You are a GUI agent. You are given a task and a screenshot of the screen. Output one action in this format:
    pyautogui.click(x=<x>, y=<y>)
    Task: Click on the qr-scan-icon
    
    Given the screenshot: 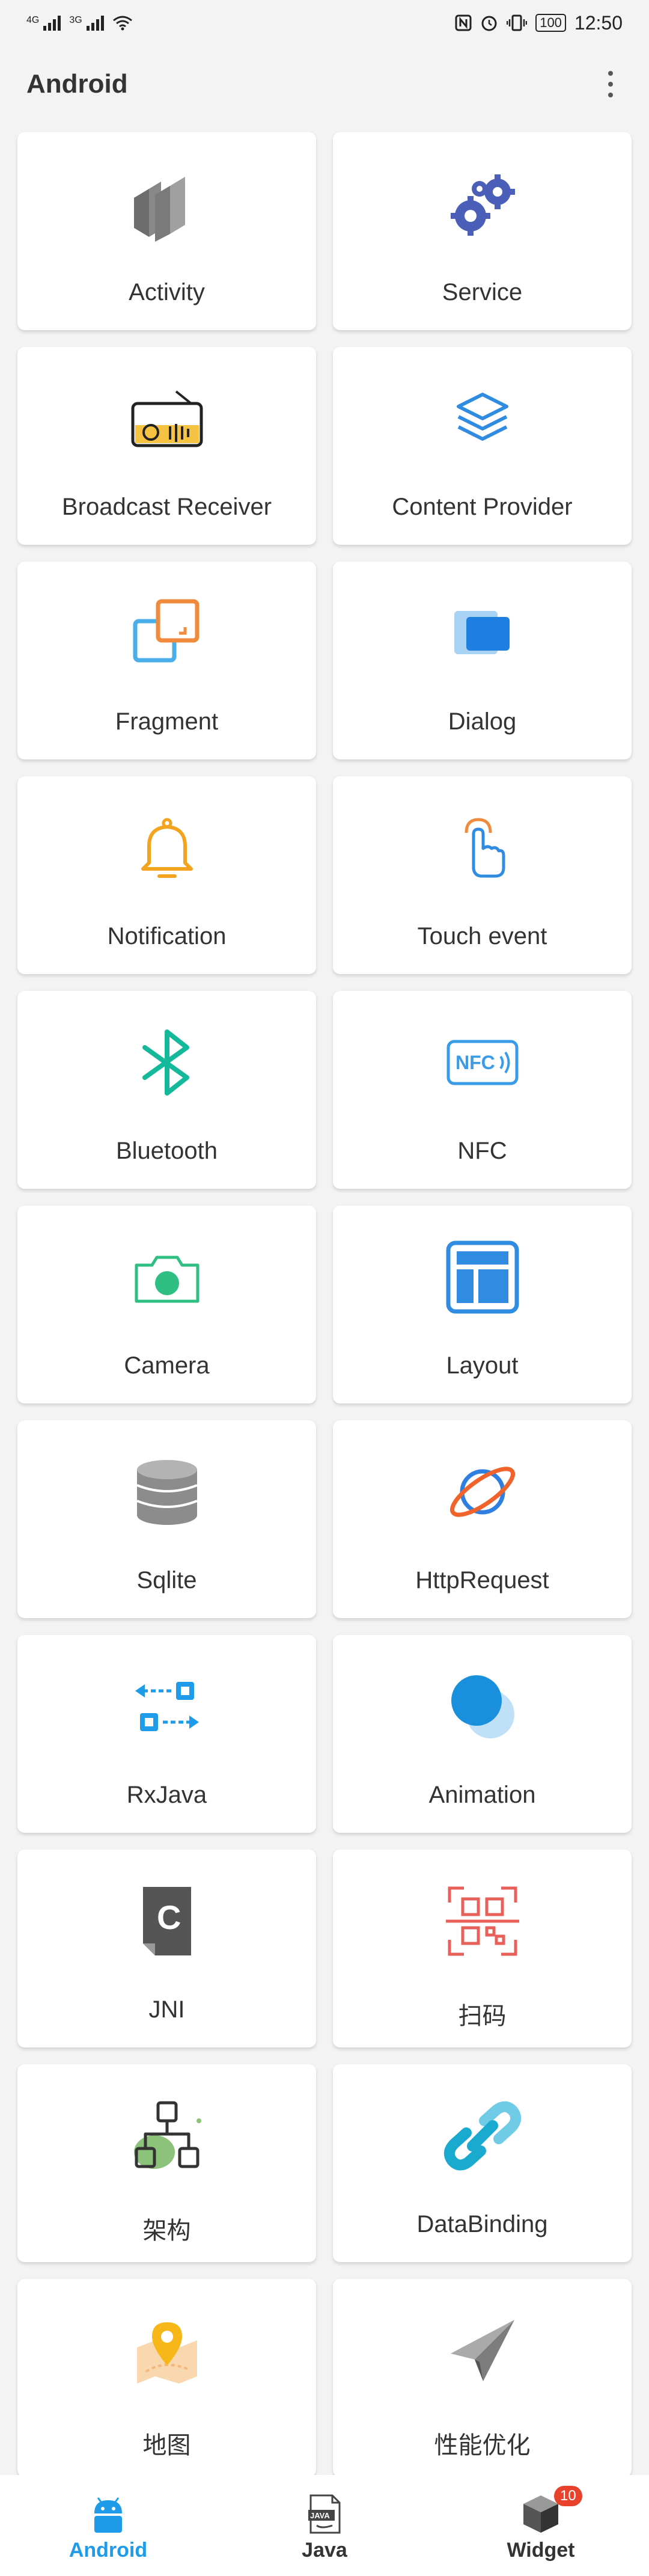 What is the action you would take?
    pyautogui.click(x=482, y=1921)
    